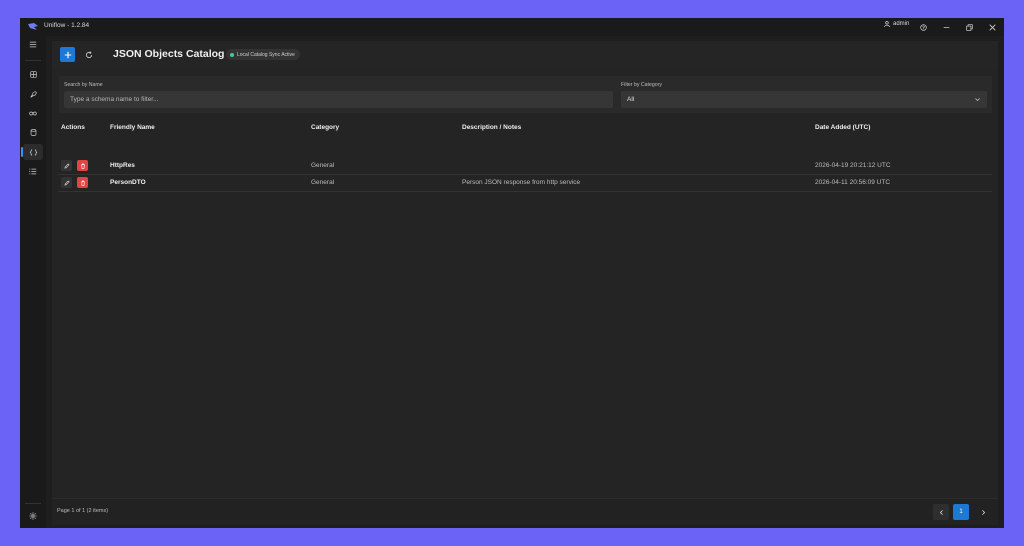 This screenshot has width=1024, height=546. I want to click on chevron-right-icon, so click(983, 512).